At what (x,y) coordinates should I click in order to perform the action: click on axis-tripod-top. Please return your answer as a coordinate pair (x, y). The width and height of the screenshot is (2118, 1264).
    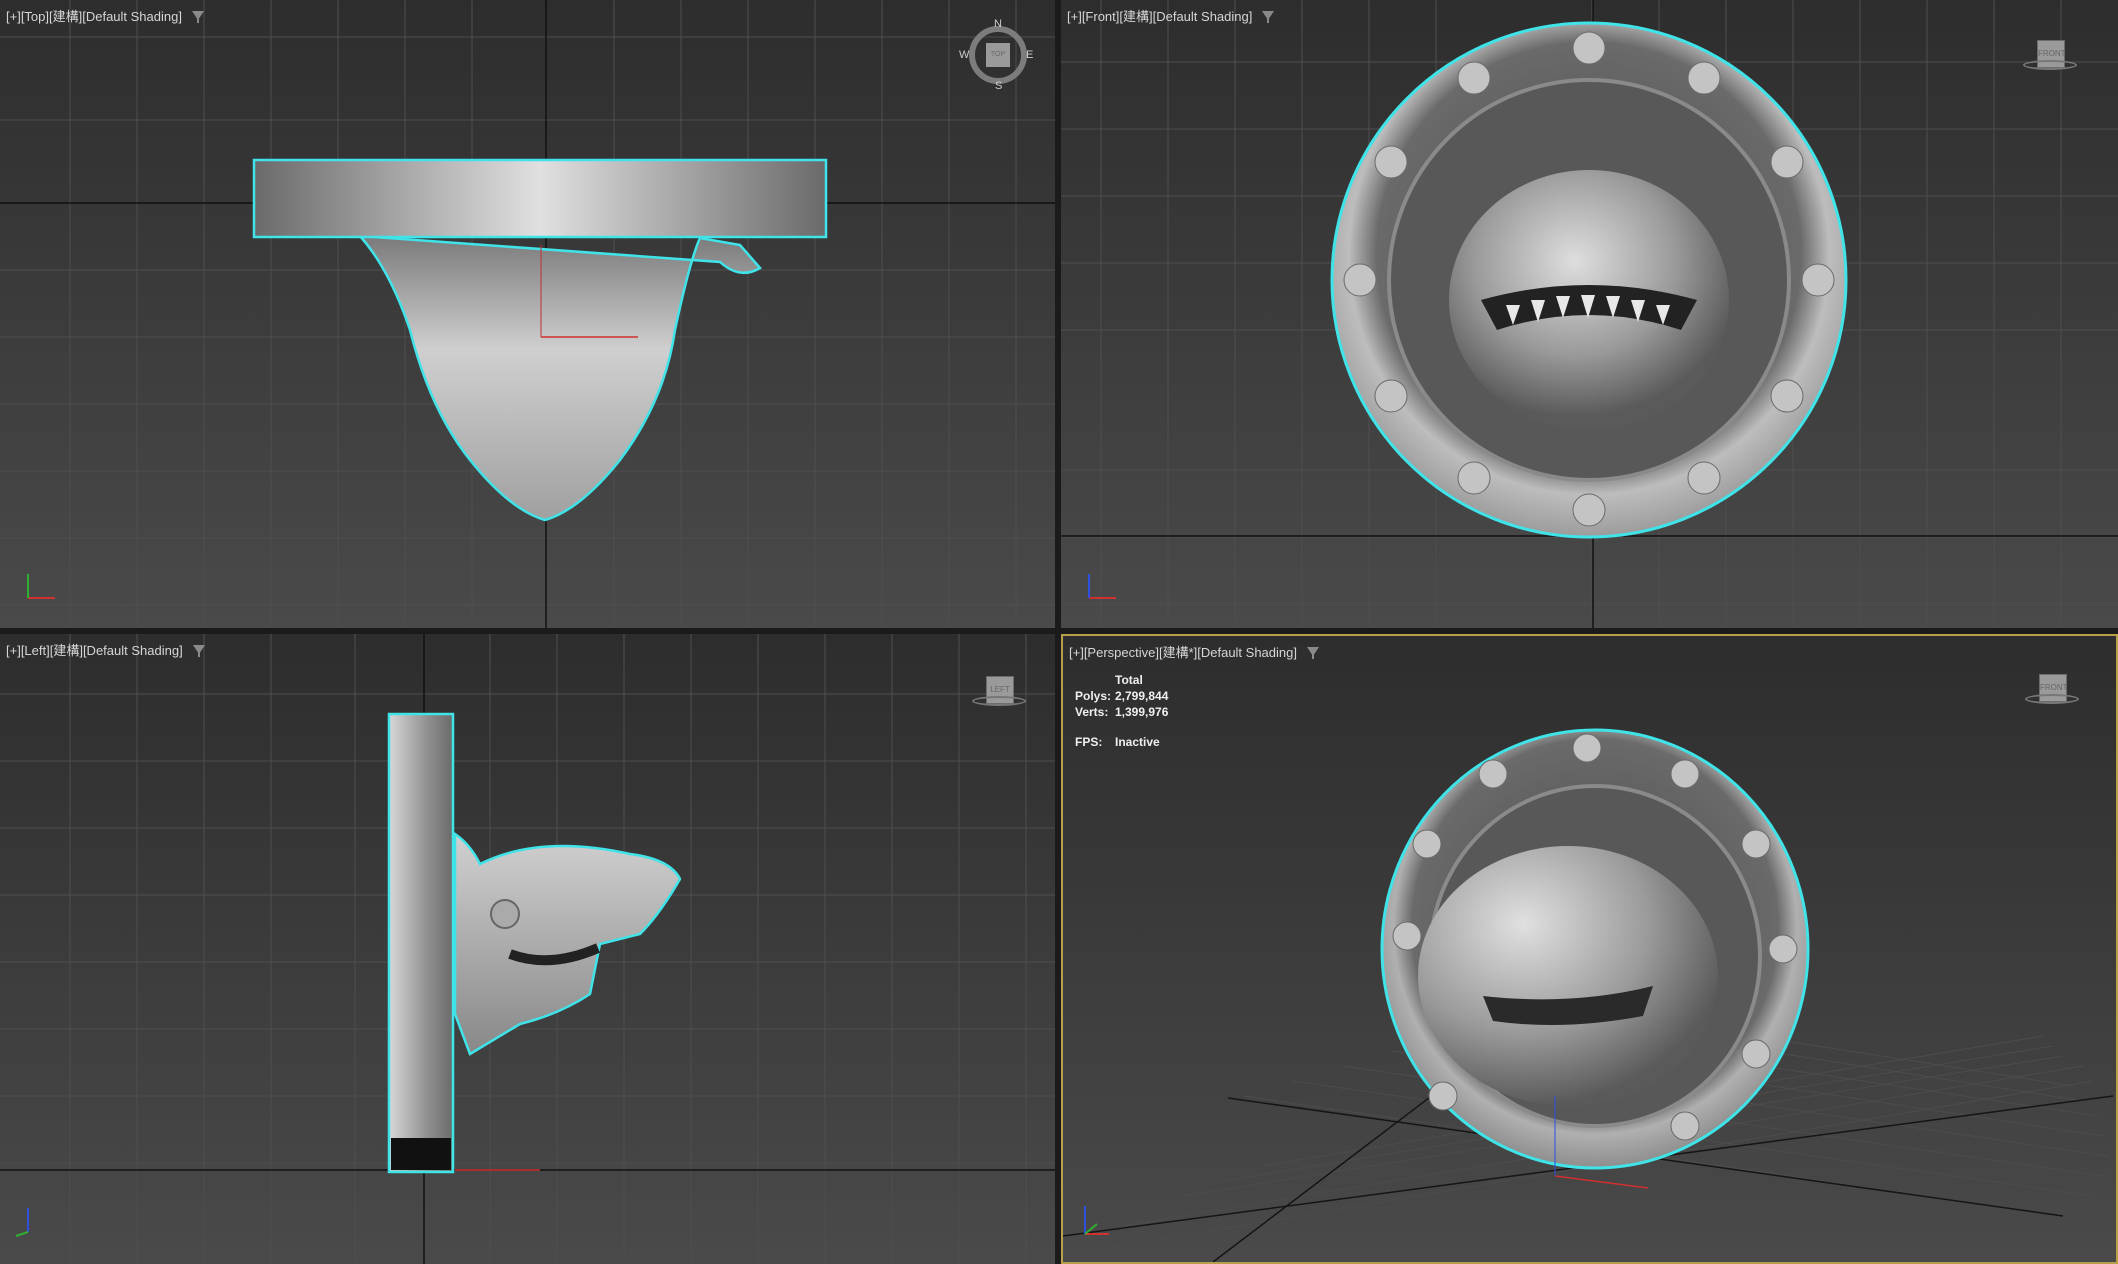
    Looking at the image, I should click on (41, 586).